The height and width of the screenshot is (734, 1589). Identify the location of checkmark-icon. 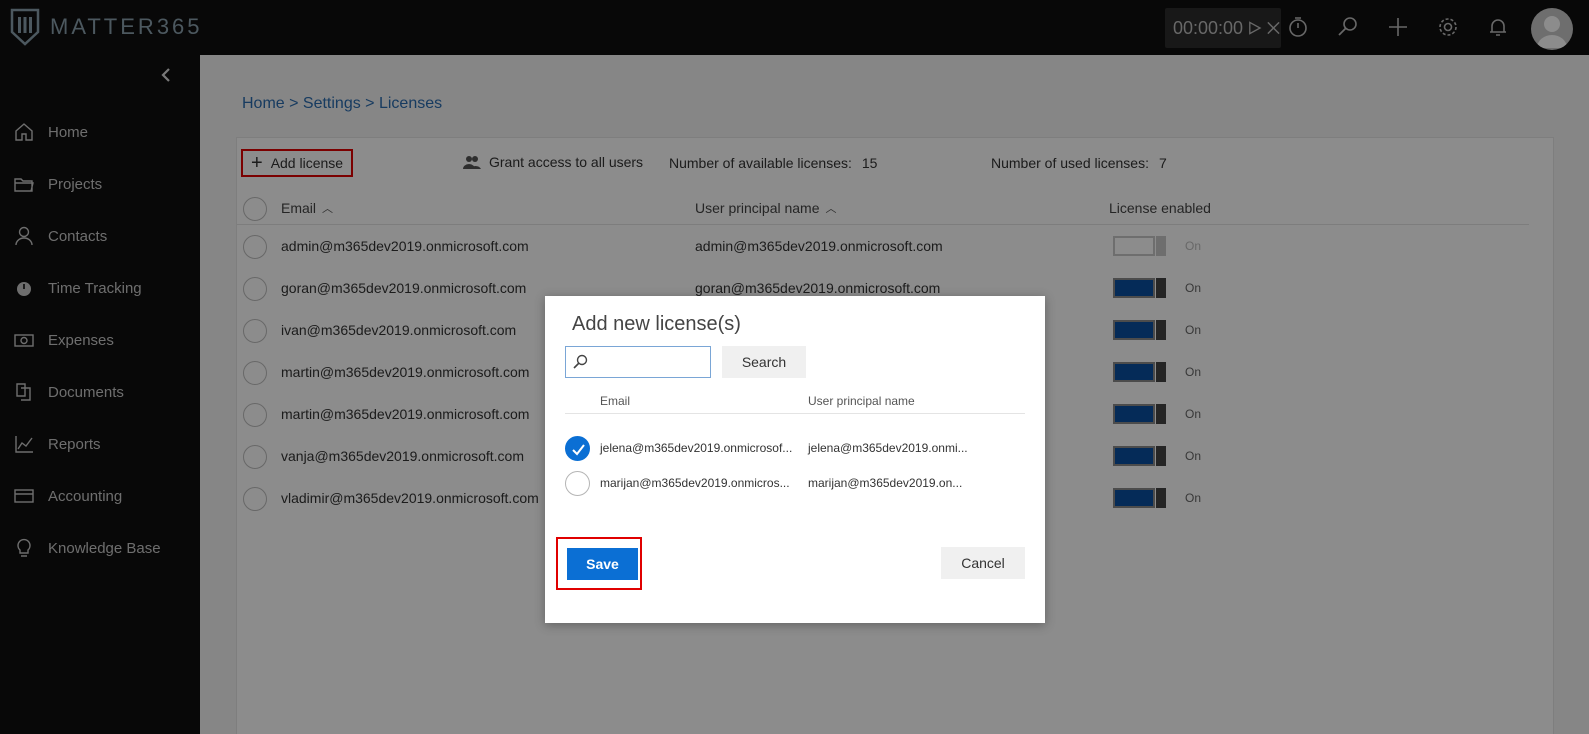
(578, 450).